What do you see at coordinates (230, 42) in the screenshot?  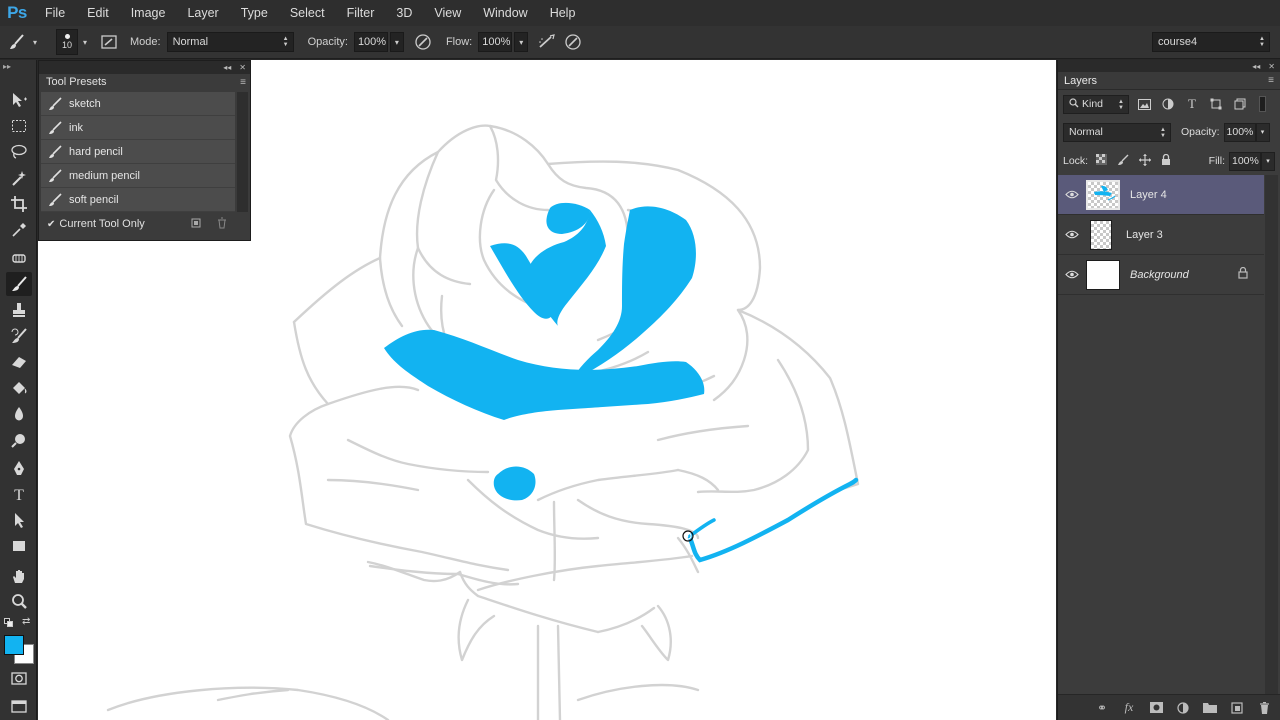 I see `mode-select: Normal ▲ ▼` at bounding box center [230, 42].